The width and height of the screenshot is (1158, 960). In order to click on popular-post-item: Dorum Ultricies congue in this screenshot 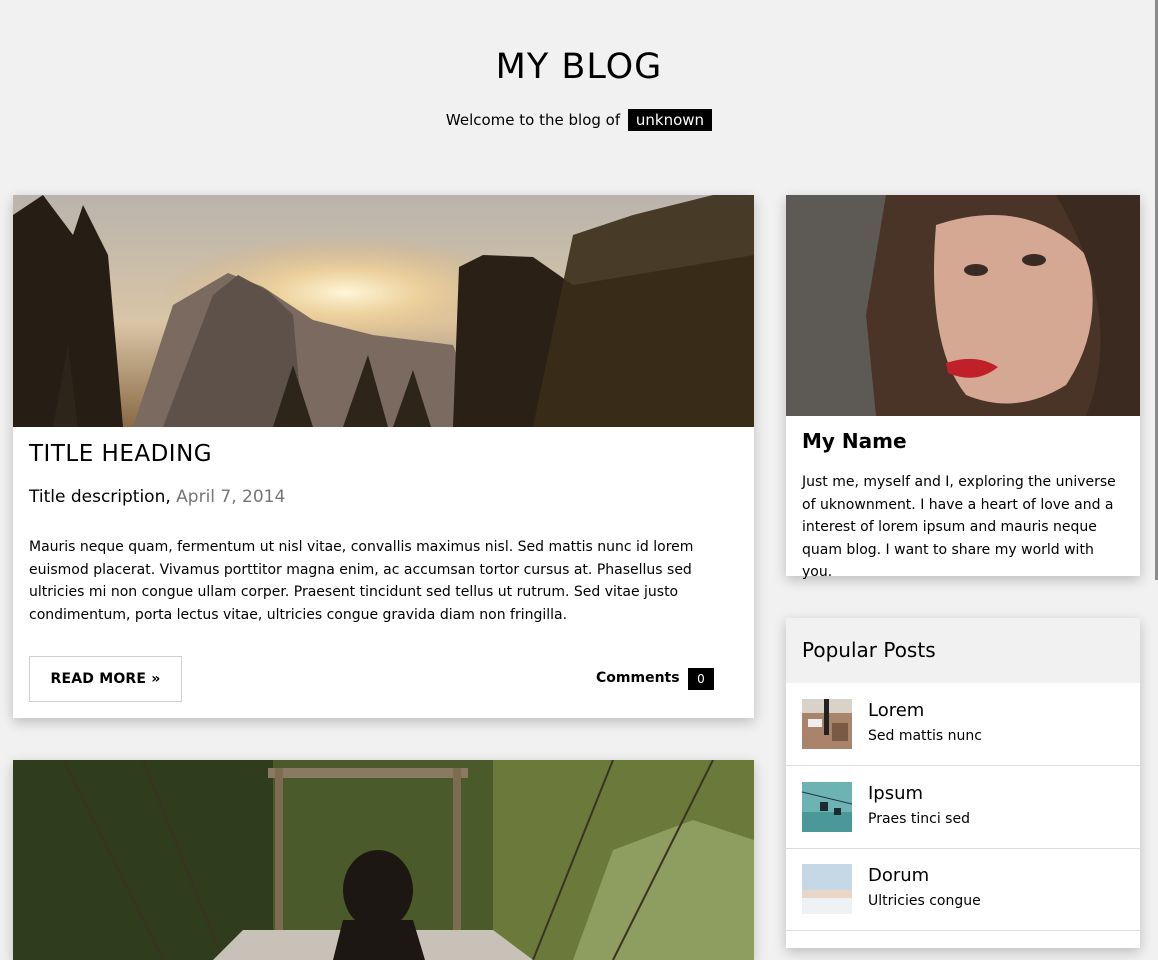, I will do `click(963, 889)`.